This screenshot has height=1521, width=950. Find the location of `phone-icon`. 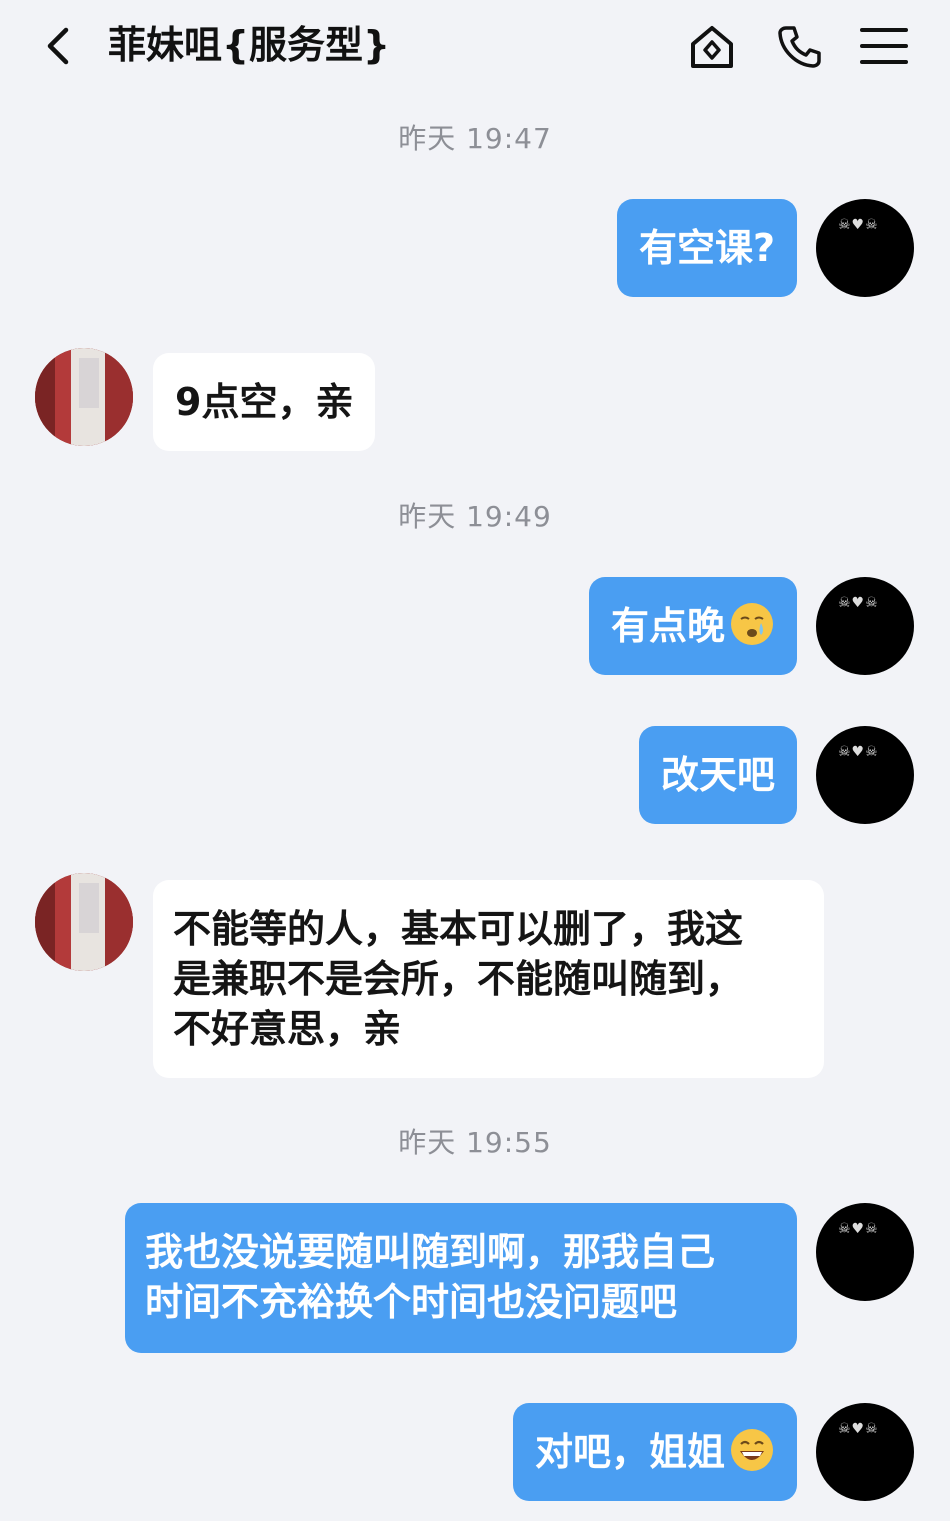

phone-icon is located at coordinates (799, 47).